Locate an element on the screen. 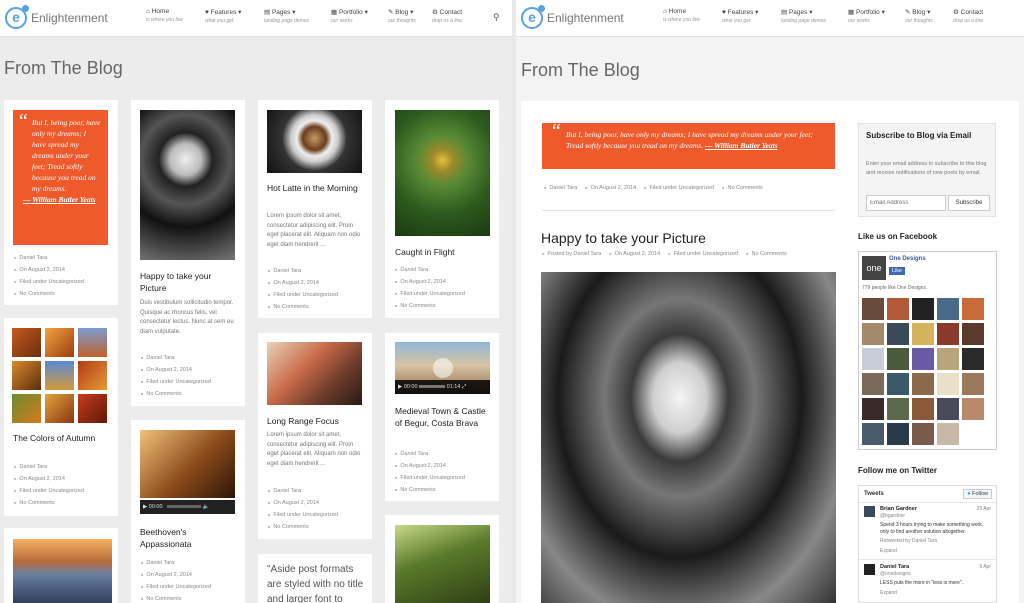 The width and height of the screenshot is (1024, 603). search-icon: ⚲ is located at coordinates (496, 17).